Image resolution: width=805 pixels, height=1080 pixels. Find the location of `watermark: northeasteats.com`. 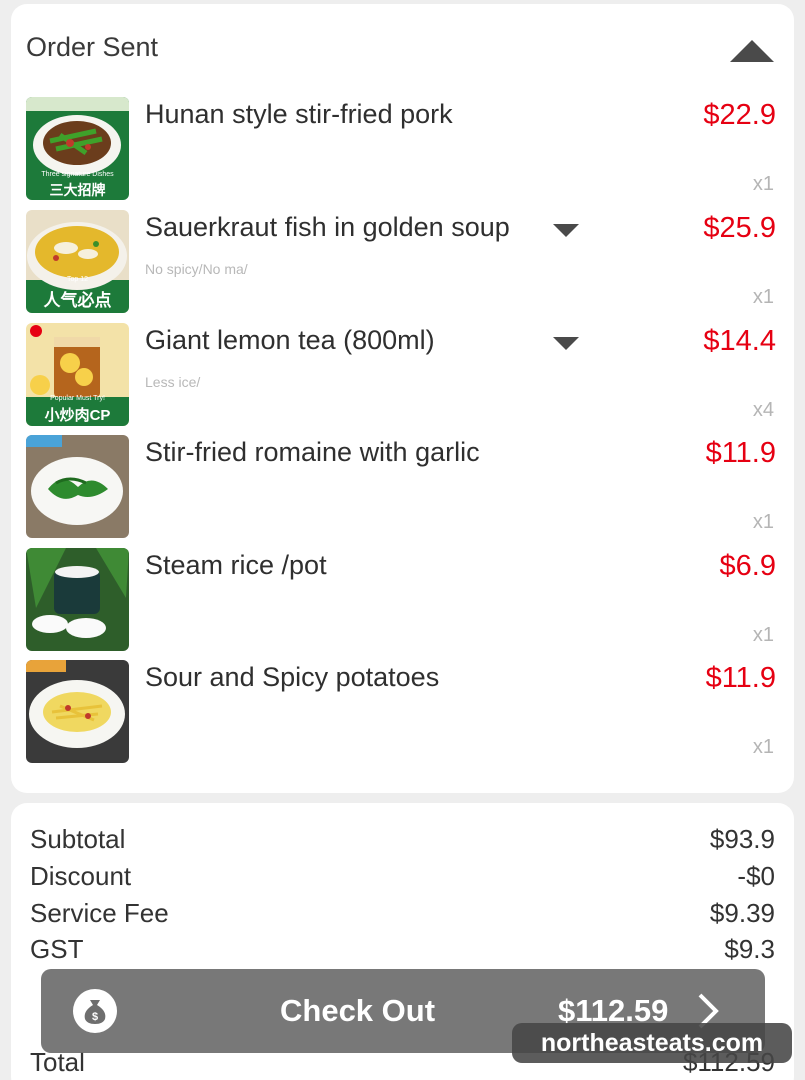

watermark: northeasteats.com is located at coordinates (652, 1043).